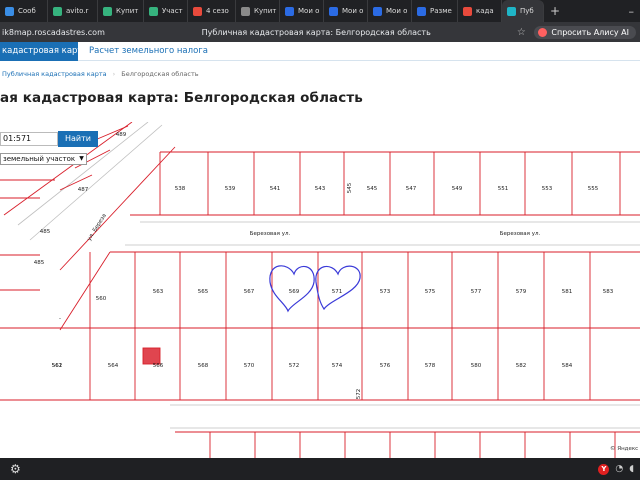 The image size is (640, 480). What do you see at coordinates (547, 189) in the screenshot?
I see `plot-number: 553` at bounding box center [547, 189].